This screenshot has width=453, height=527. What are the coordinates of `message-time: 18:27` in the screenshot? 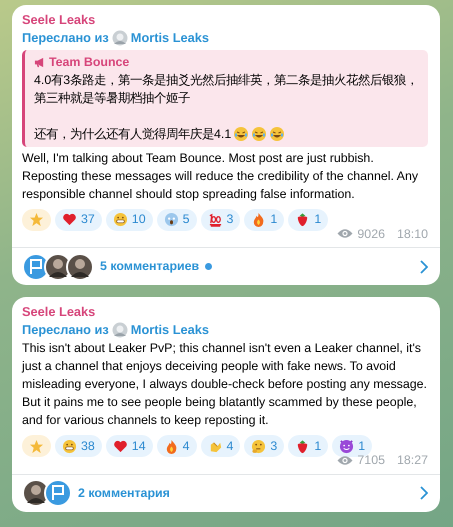 It's located at (412, 461).